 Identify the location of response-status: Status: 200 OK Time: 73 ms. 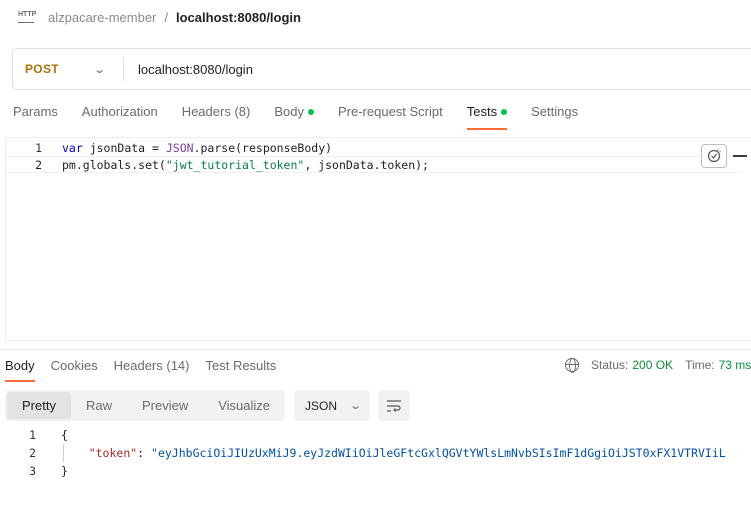
(658, 365).